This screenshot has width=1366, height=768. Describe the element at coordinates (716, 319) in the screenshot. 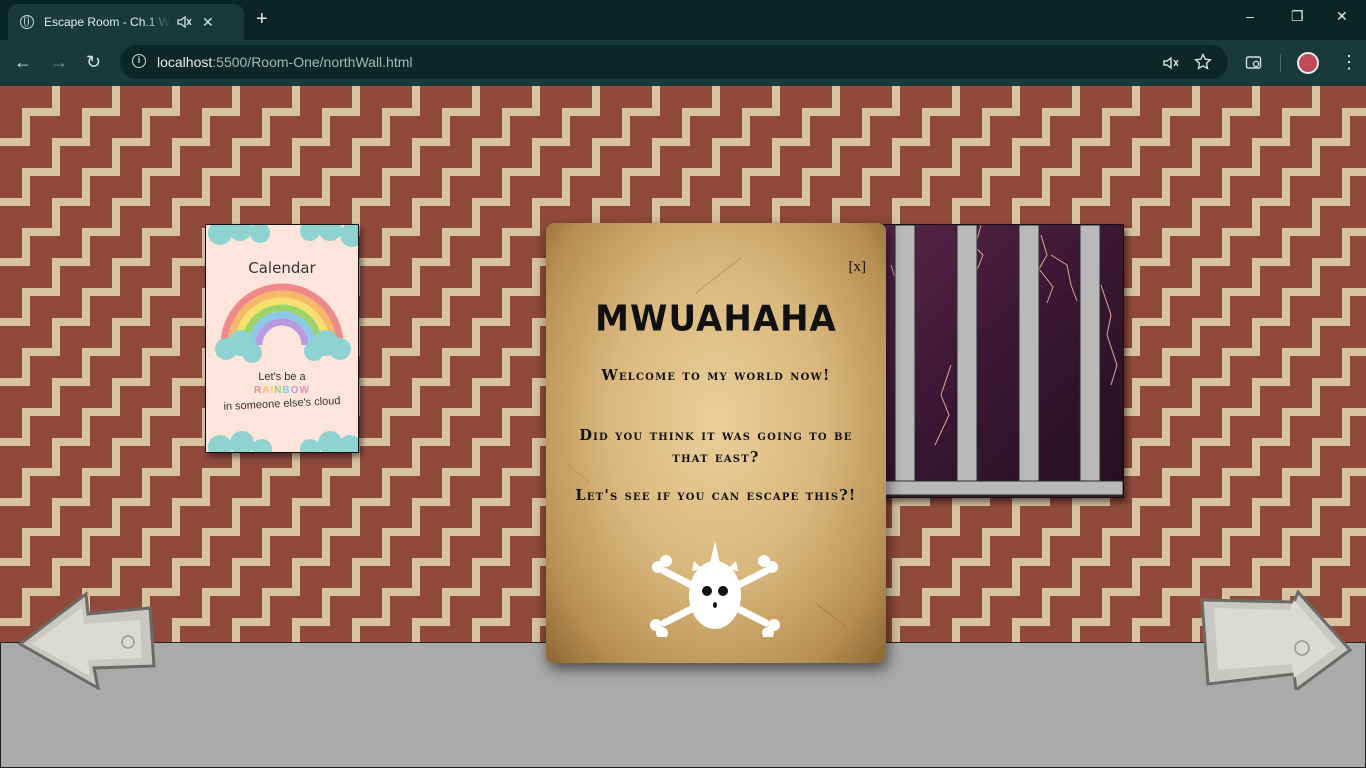

I see `popup-heading: MWUAHAHA` at that location.